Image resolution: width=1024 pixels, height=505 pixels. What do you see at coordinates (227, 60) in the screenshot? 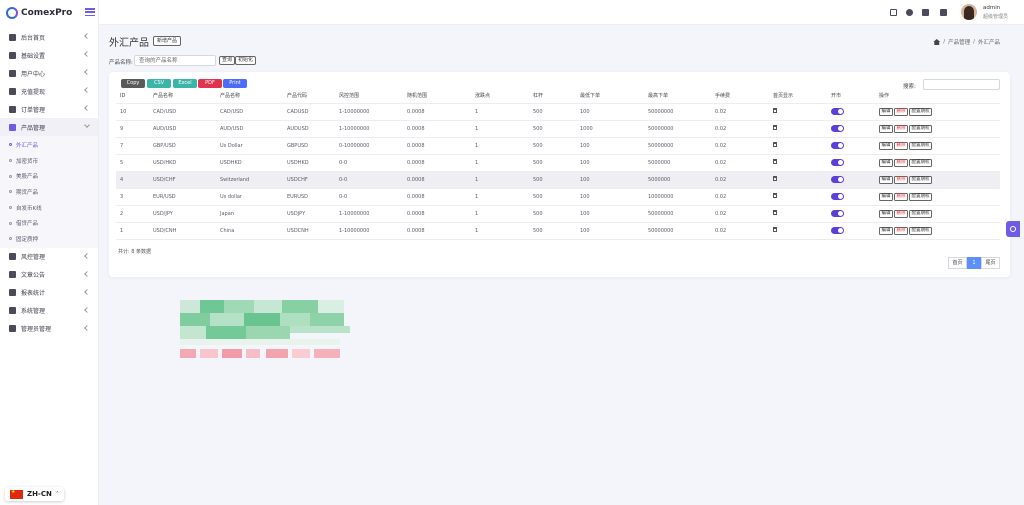
I see `query-button: 查询` at bounding box center [227, 60].